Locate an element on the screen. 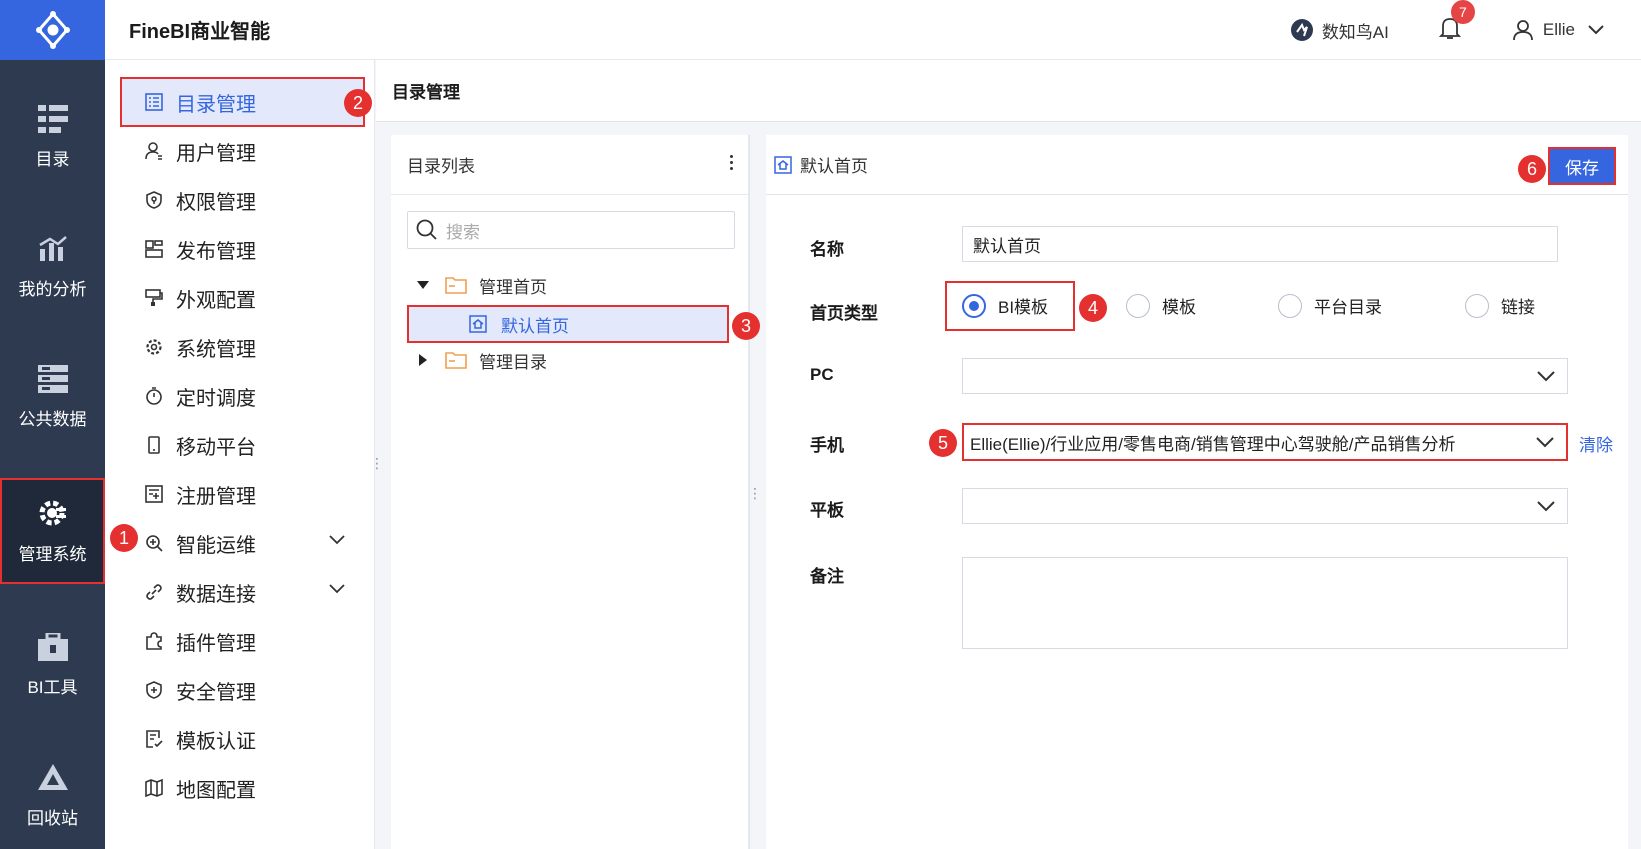 This screenshot has width=1641, height=849. menu-item-label: 权限管理 is located at coordinates (216, 202).